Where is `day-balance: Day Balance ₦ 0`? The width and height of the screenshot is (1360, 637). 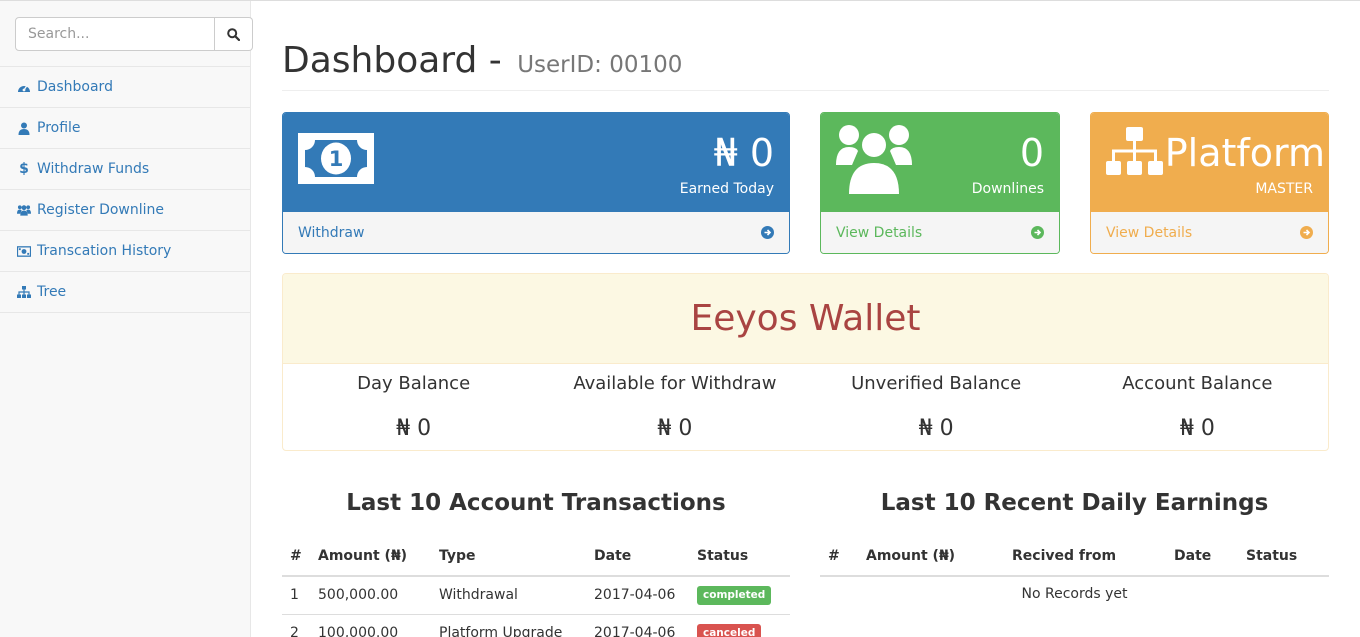
day-balance: Day Balance ₦ 0 is located at coordinates (413, 403).